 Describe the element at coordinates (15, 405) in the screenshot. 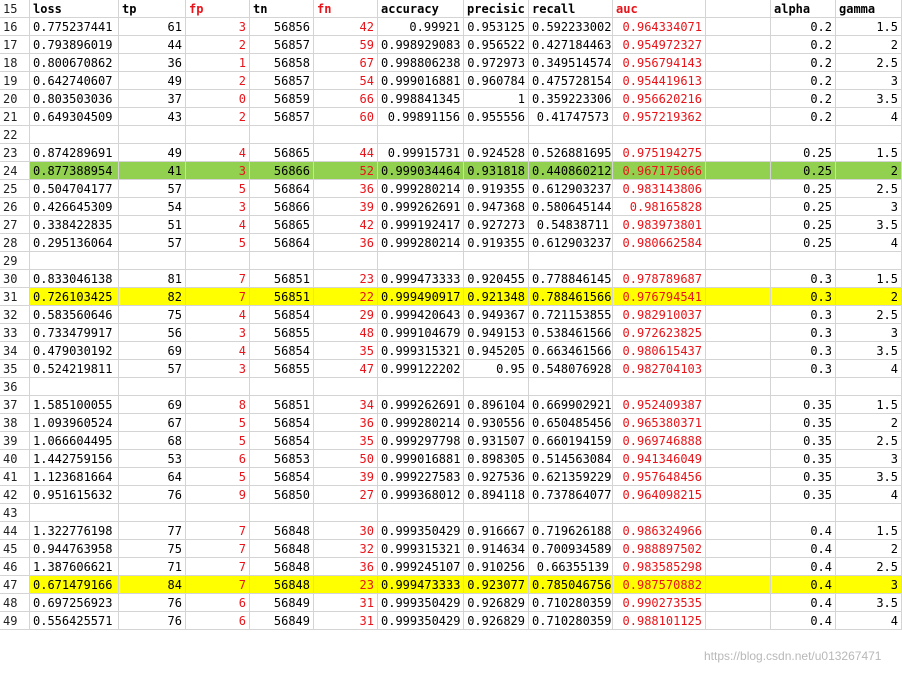

I see `row-number: 37` at that location.